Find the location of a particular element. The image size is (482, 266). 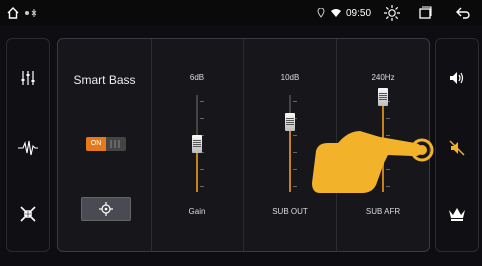

crown-icon is located at coordinates (457, 214).